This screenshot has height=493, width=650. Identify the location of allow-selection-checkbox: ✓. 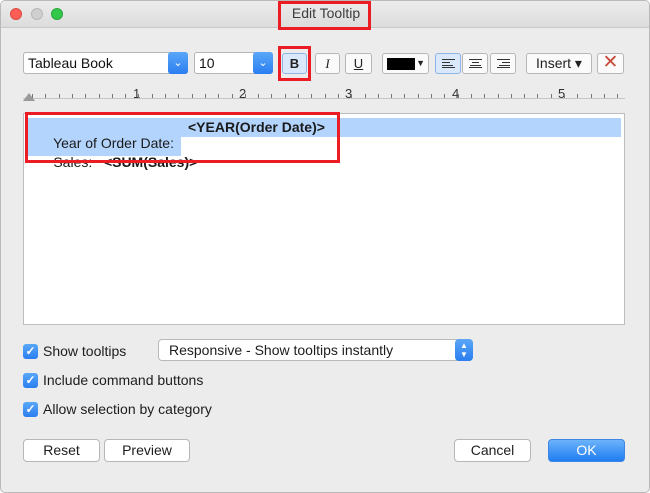
(30, 409).